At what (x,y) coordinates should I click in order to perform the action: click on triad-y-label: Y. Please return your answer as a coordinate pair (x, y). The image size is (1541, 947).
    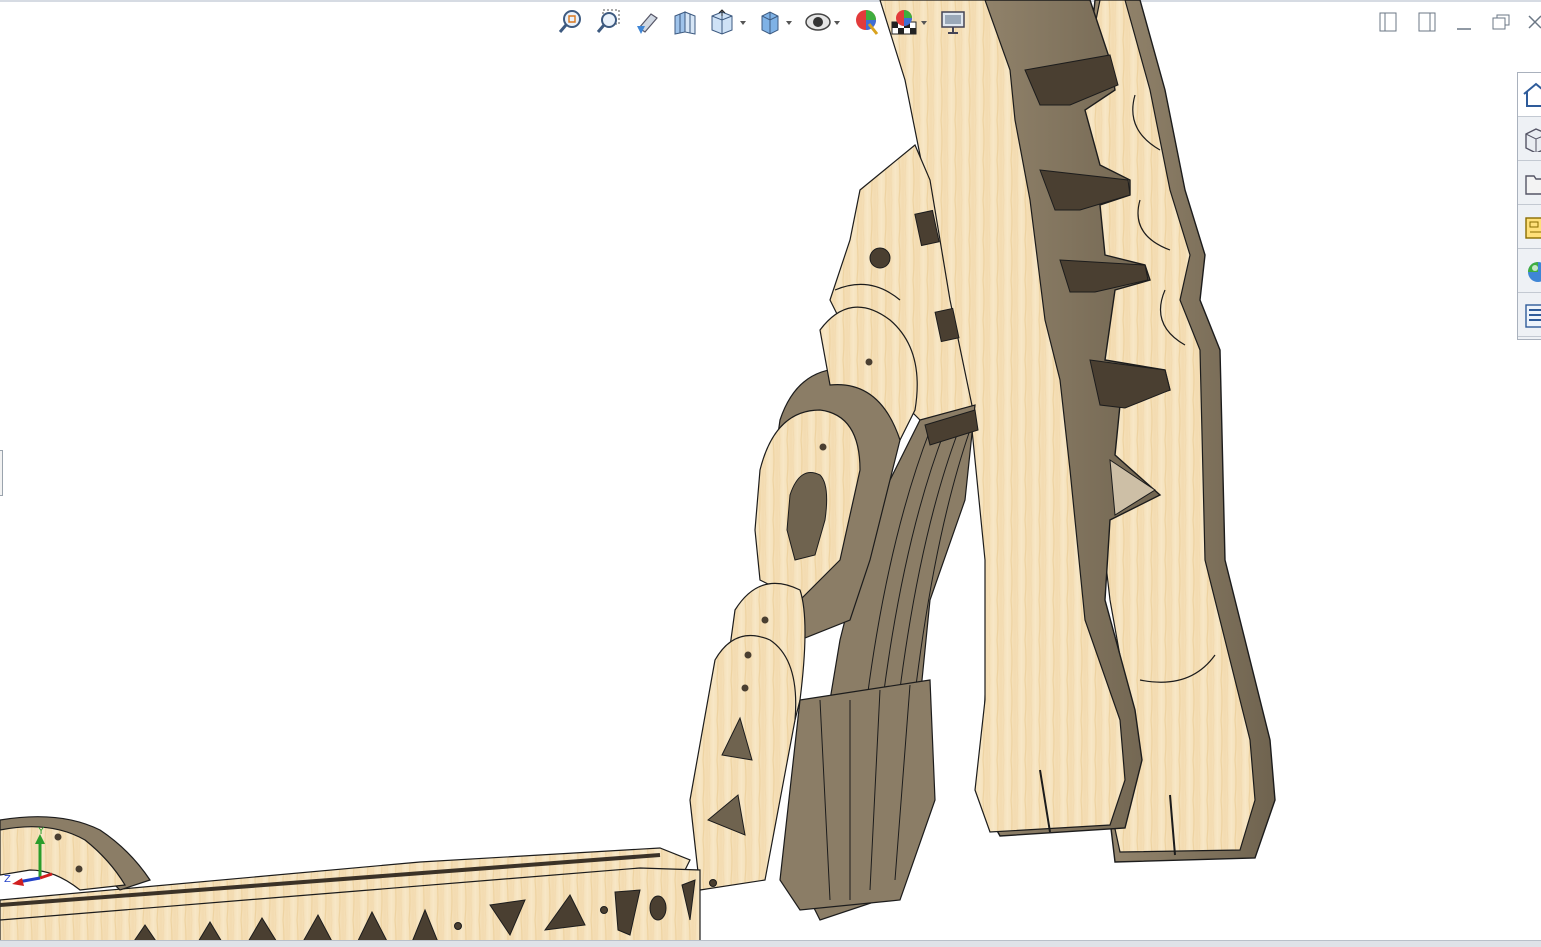
    Looking at the image, I should click on (41, 831).